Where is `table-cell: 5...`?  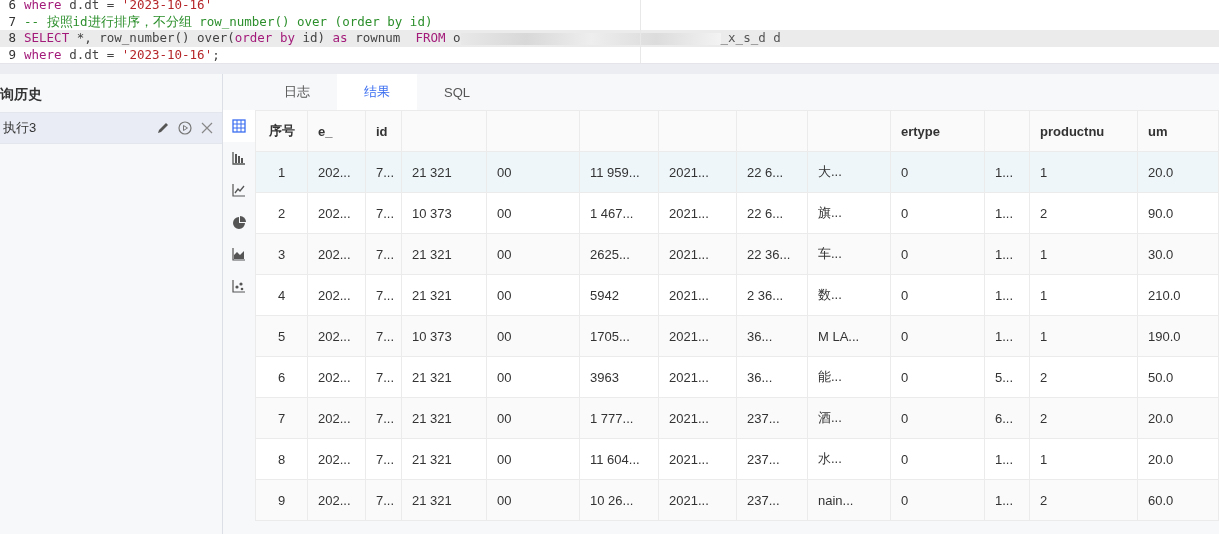 table-cell: 5... is located at coordinates (1007, 377).